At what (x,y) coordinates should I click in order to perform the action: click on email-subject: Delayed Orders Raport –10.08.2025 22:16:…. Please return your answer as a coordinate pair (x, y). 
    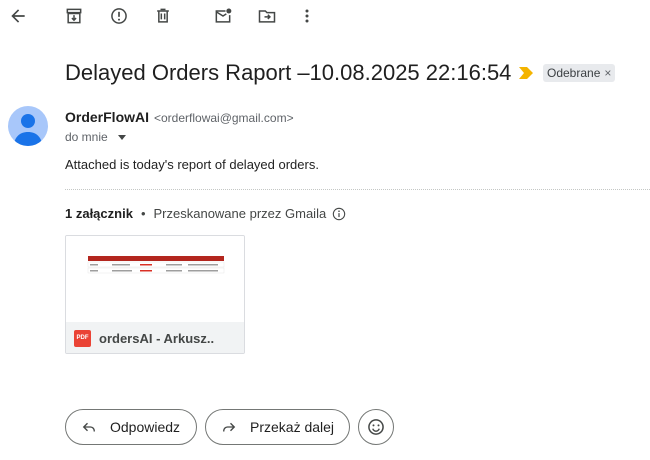
    Looking at the image, I should click on (288, 72).